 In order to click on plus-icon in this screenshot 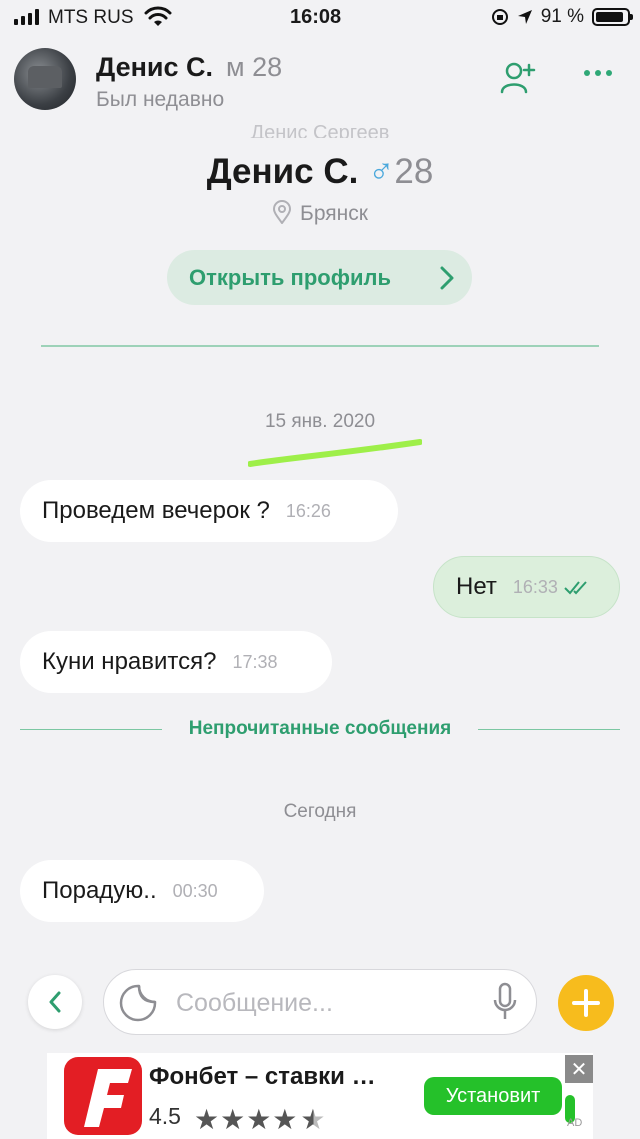, I will do `click(586, 1003)`.